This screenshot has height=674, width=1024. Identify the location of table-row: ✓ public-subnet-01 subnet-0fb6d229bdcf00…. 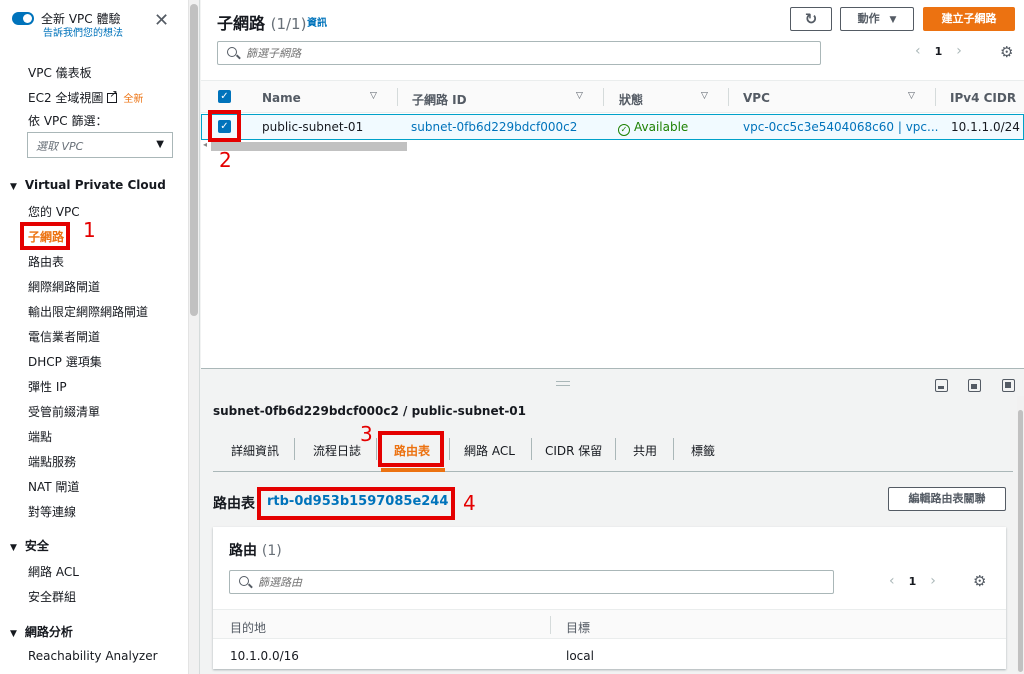
(612, 127).